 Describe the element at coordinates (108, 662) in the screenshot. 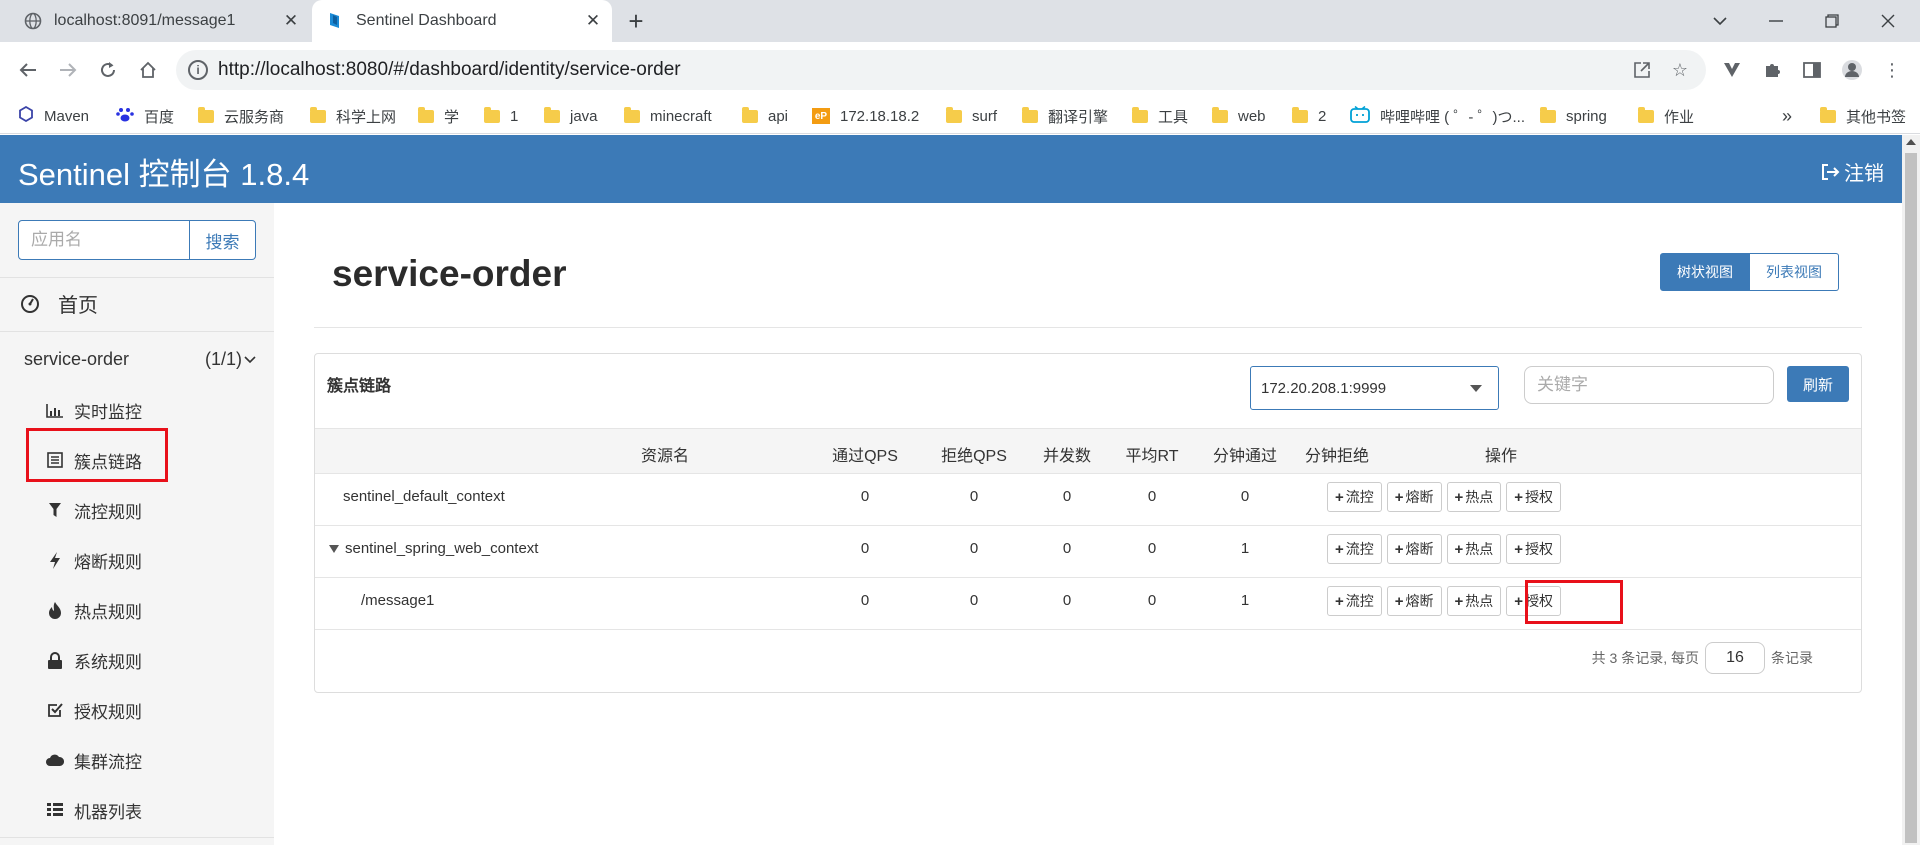

I see `menu-label: 系统规则` at that location.